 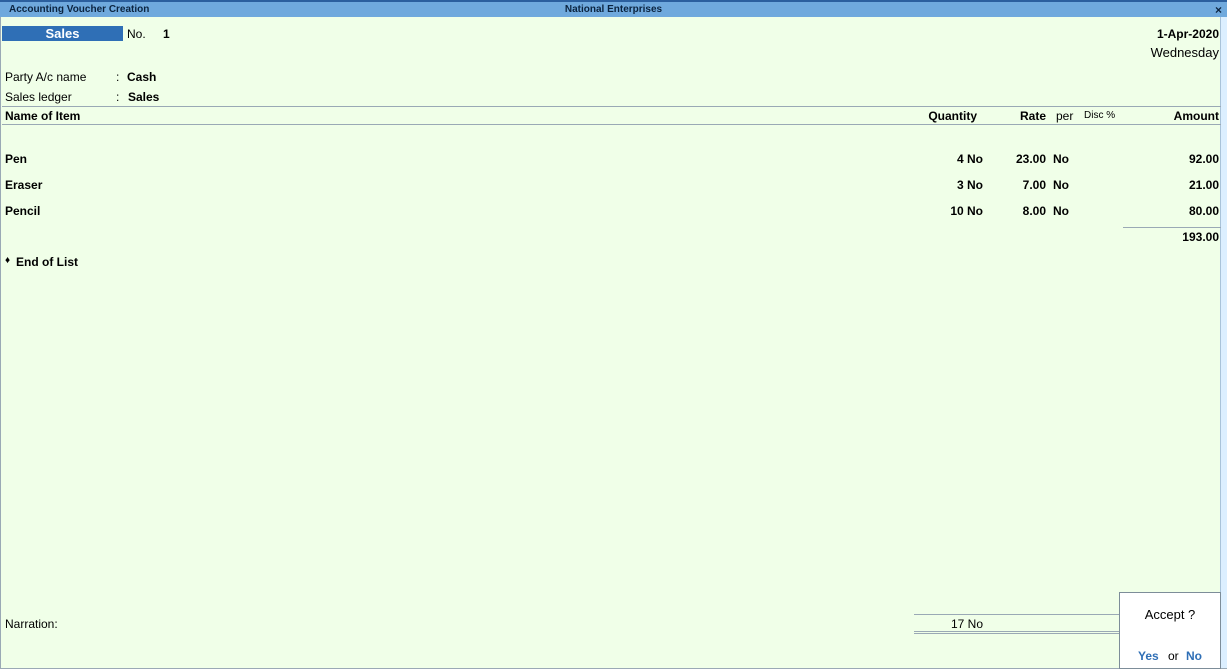 What do you see at coordinates (966, 211) in the screenshot?
I see `item-quantity: 10 No` at bounding box center [966, 211].